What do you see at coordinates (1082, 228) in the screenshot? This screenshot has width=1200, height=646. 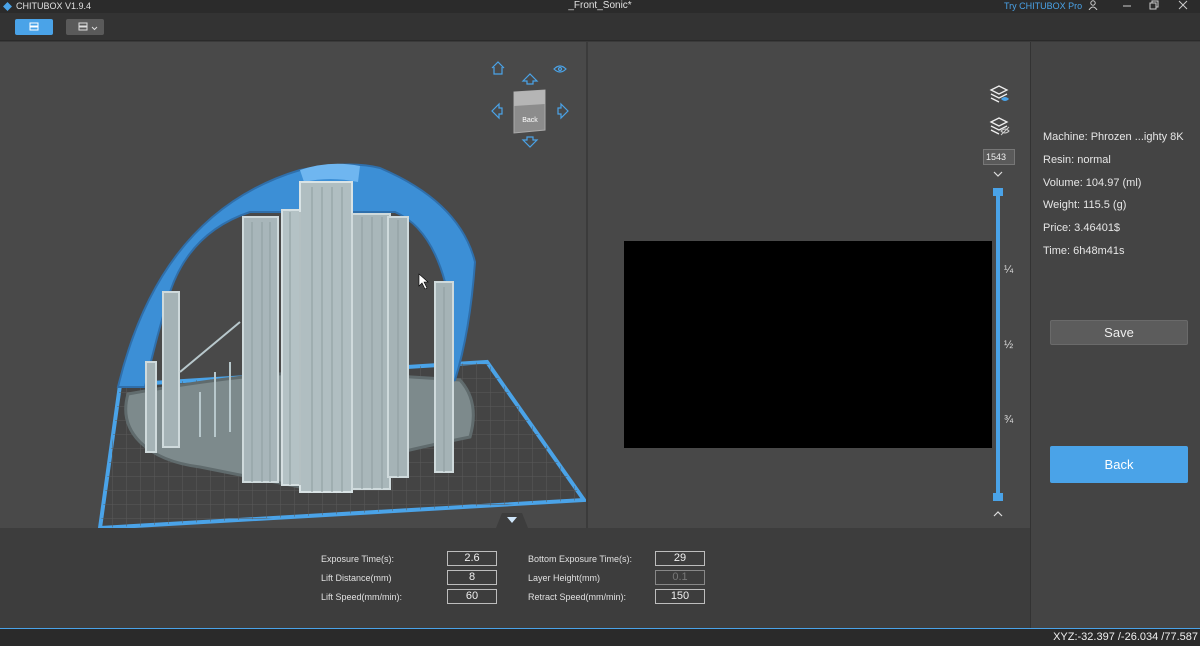 I see `price-info: Price: 3.46401$` at bounding box center [1082, 228].